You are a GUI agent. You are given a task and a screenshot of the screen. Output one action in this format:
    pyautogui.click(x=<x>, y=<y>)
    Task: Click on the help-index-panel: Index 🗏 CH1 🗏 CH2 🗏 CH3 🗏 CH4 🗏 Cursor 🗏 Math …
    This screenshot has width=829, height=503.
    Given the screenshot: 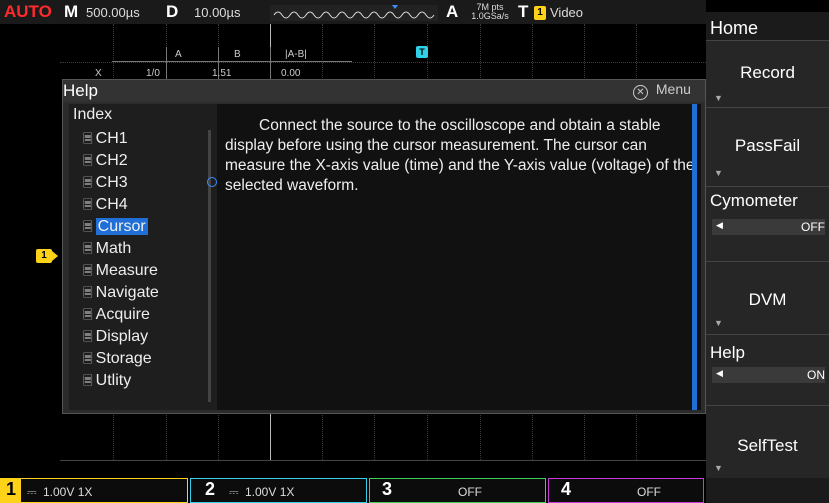 What is the action you would take?
    pyautogui.click(x=143, y=257)
    